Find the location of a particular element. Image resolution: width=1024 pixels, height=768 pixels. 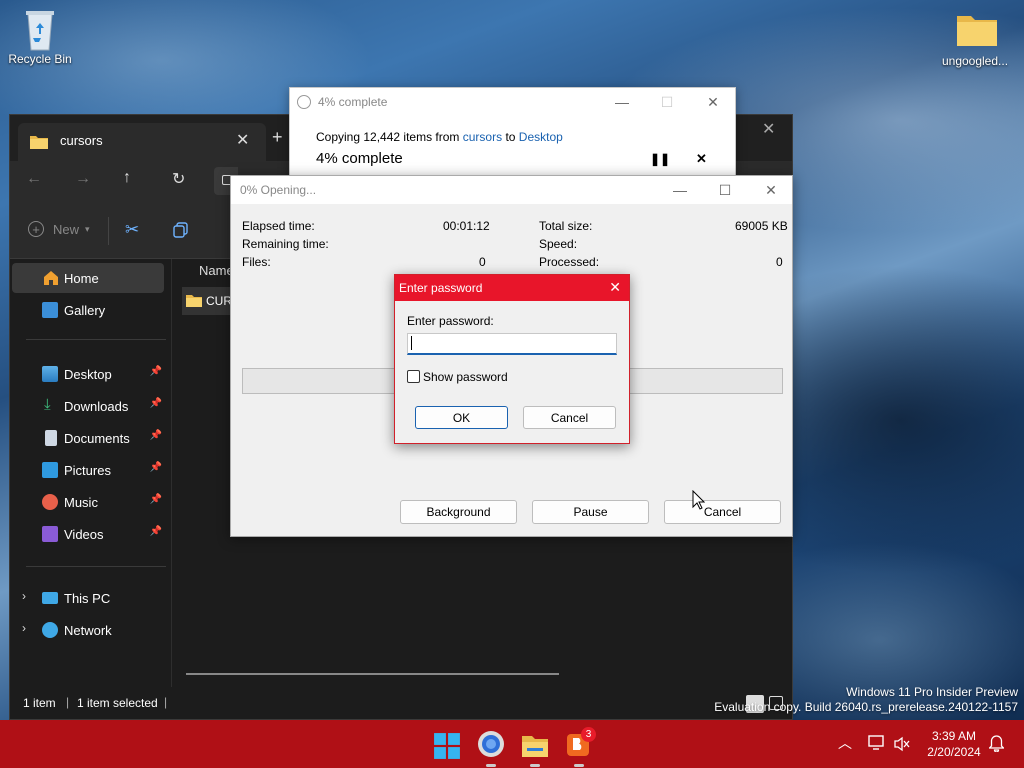

file-item-name: CUR is located at coordinates (219, 301).